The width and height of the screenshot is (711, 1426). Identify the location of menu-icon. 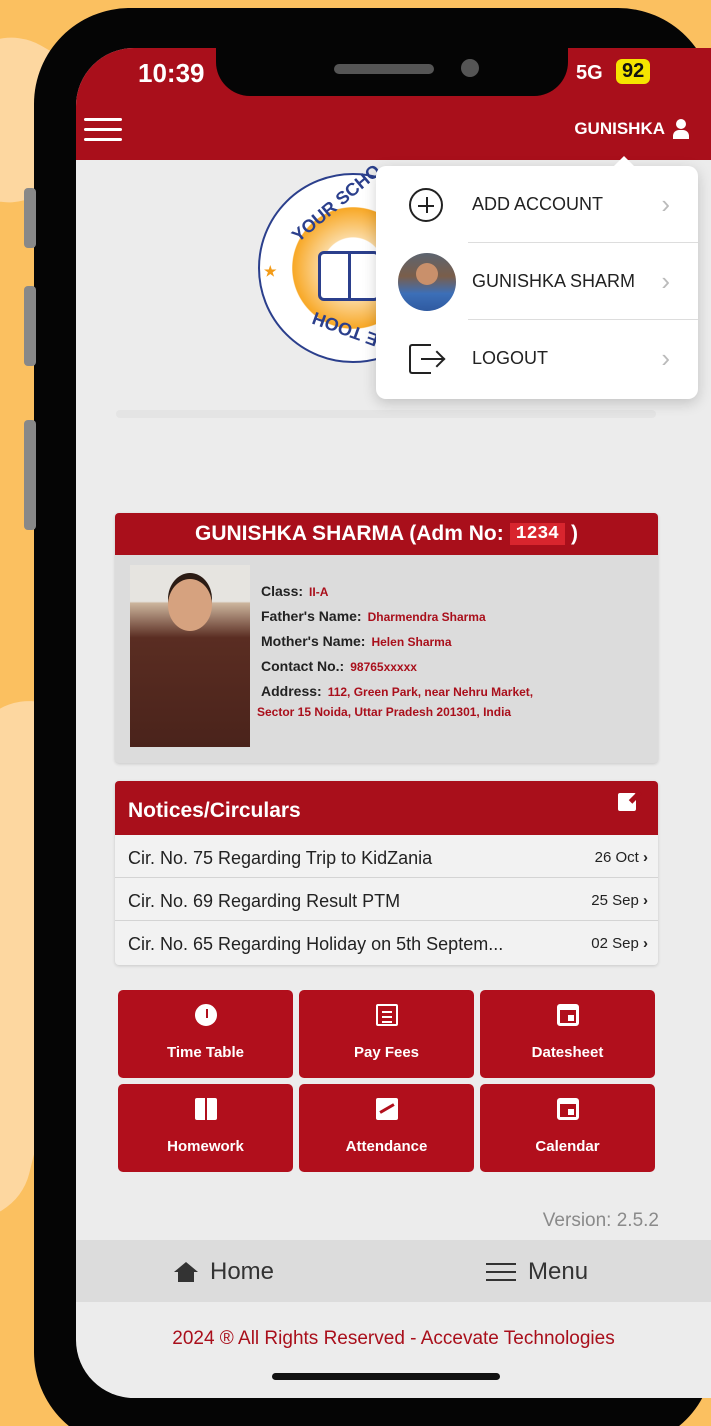
(501, 1272).